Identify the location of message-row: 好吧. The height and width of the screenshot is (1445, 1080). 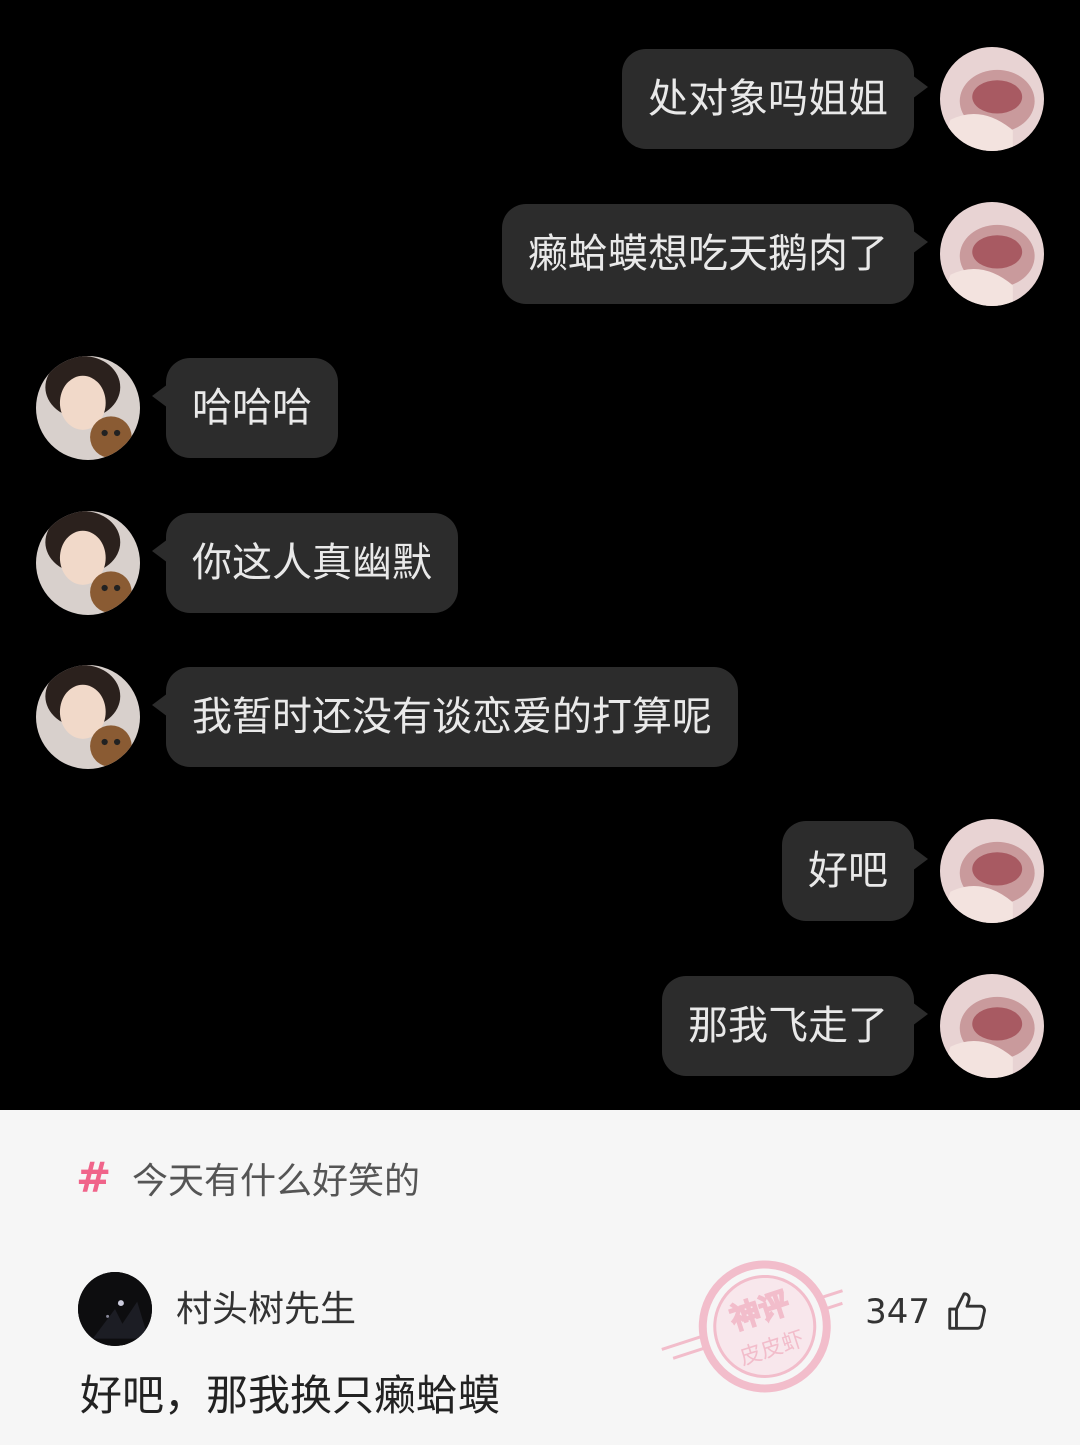
(540, 871).